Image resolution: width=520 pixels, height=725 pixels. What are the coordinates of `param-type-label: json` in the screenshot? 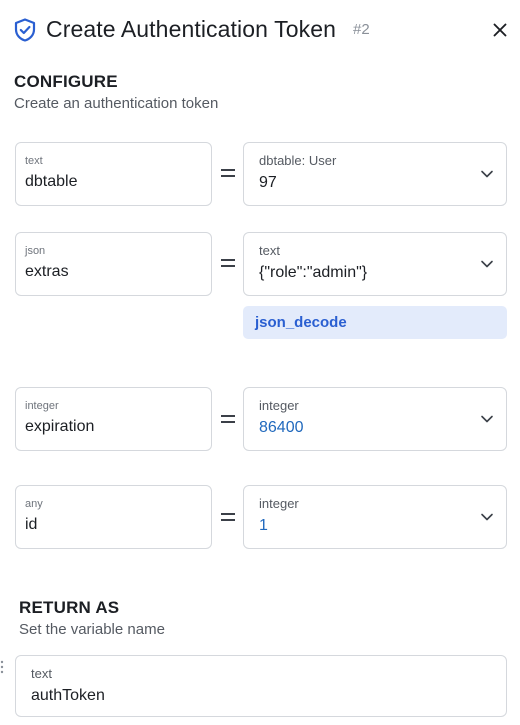 It's located at (35, 251).